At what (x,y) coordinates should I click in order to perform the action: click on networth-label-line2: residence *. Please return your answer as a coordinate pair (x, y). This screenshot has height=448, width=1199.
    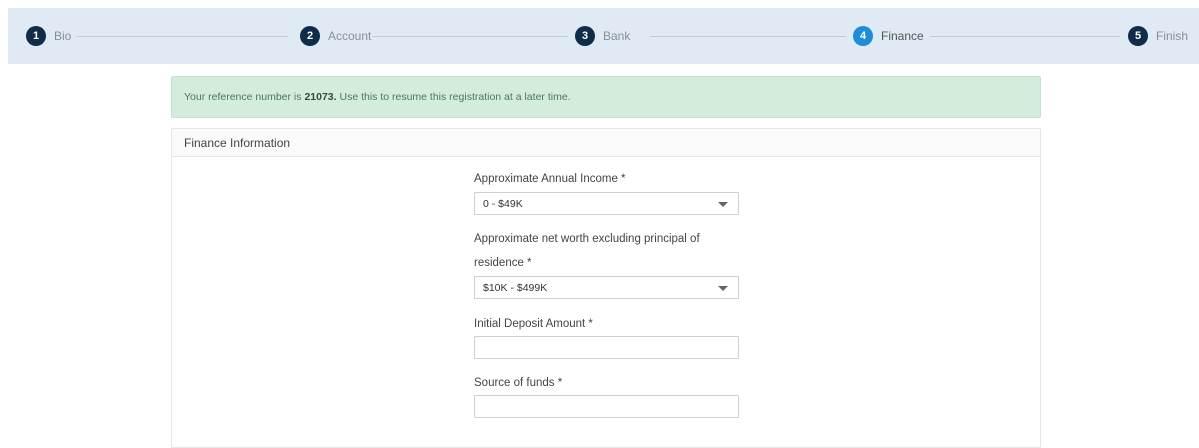
    Looking at the image, I should click on (503, 263).